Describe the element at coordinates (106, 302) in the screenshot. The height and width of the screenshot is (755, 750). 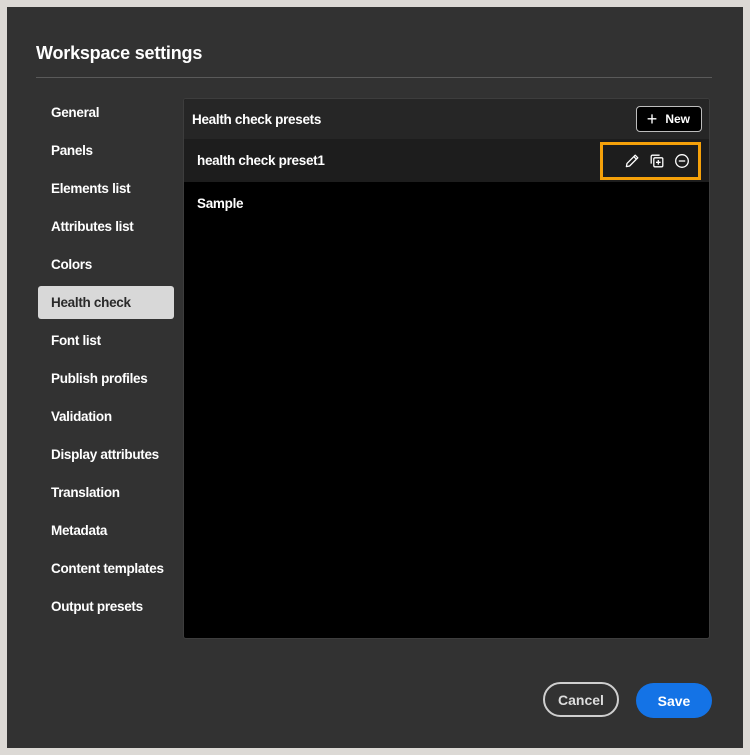
I see `sidebar-item-health-check: Health check` at that location.